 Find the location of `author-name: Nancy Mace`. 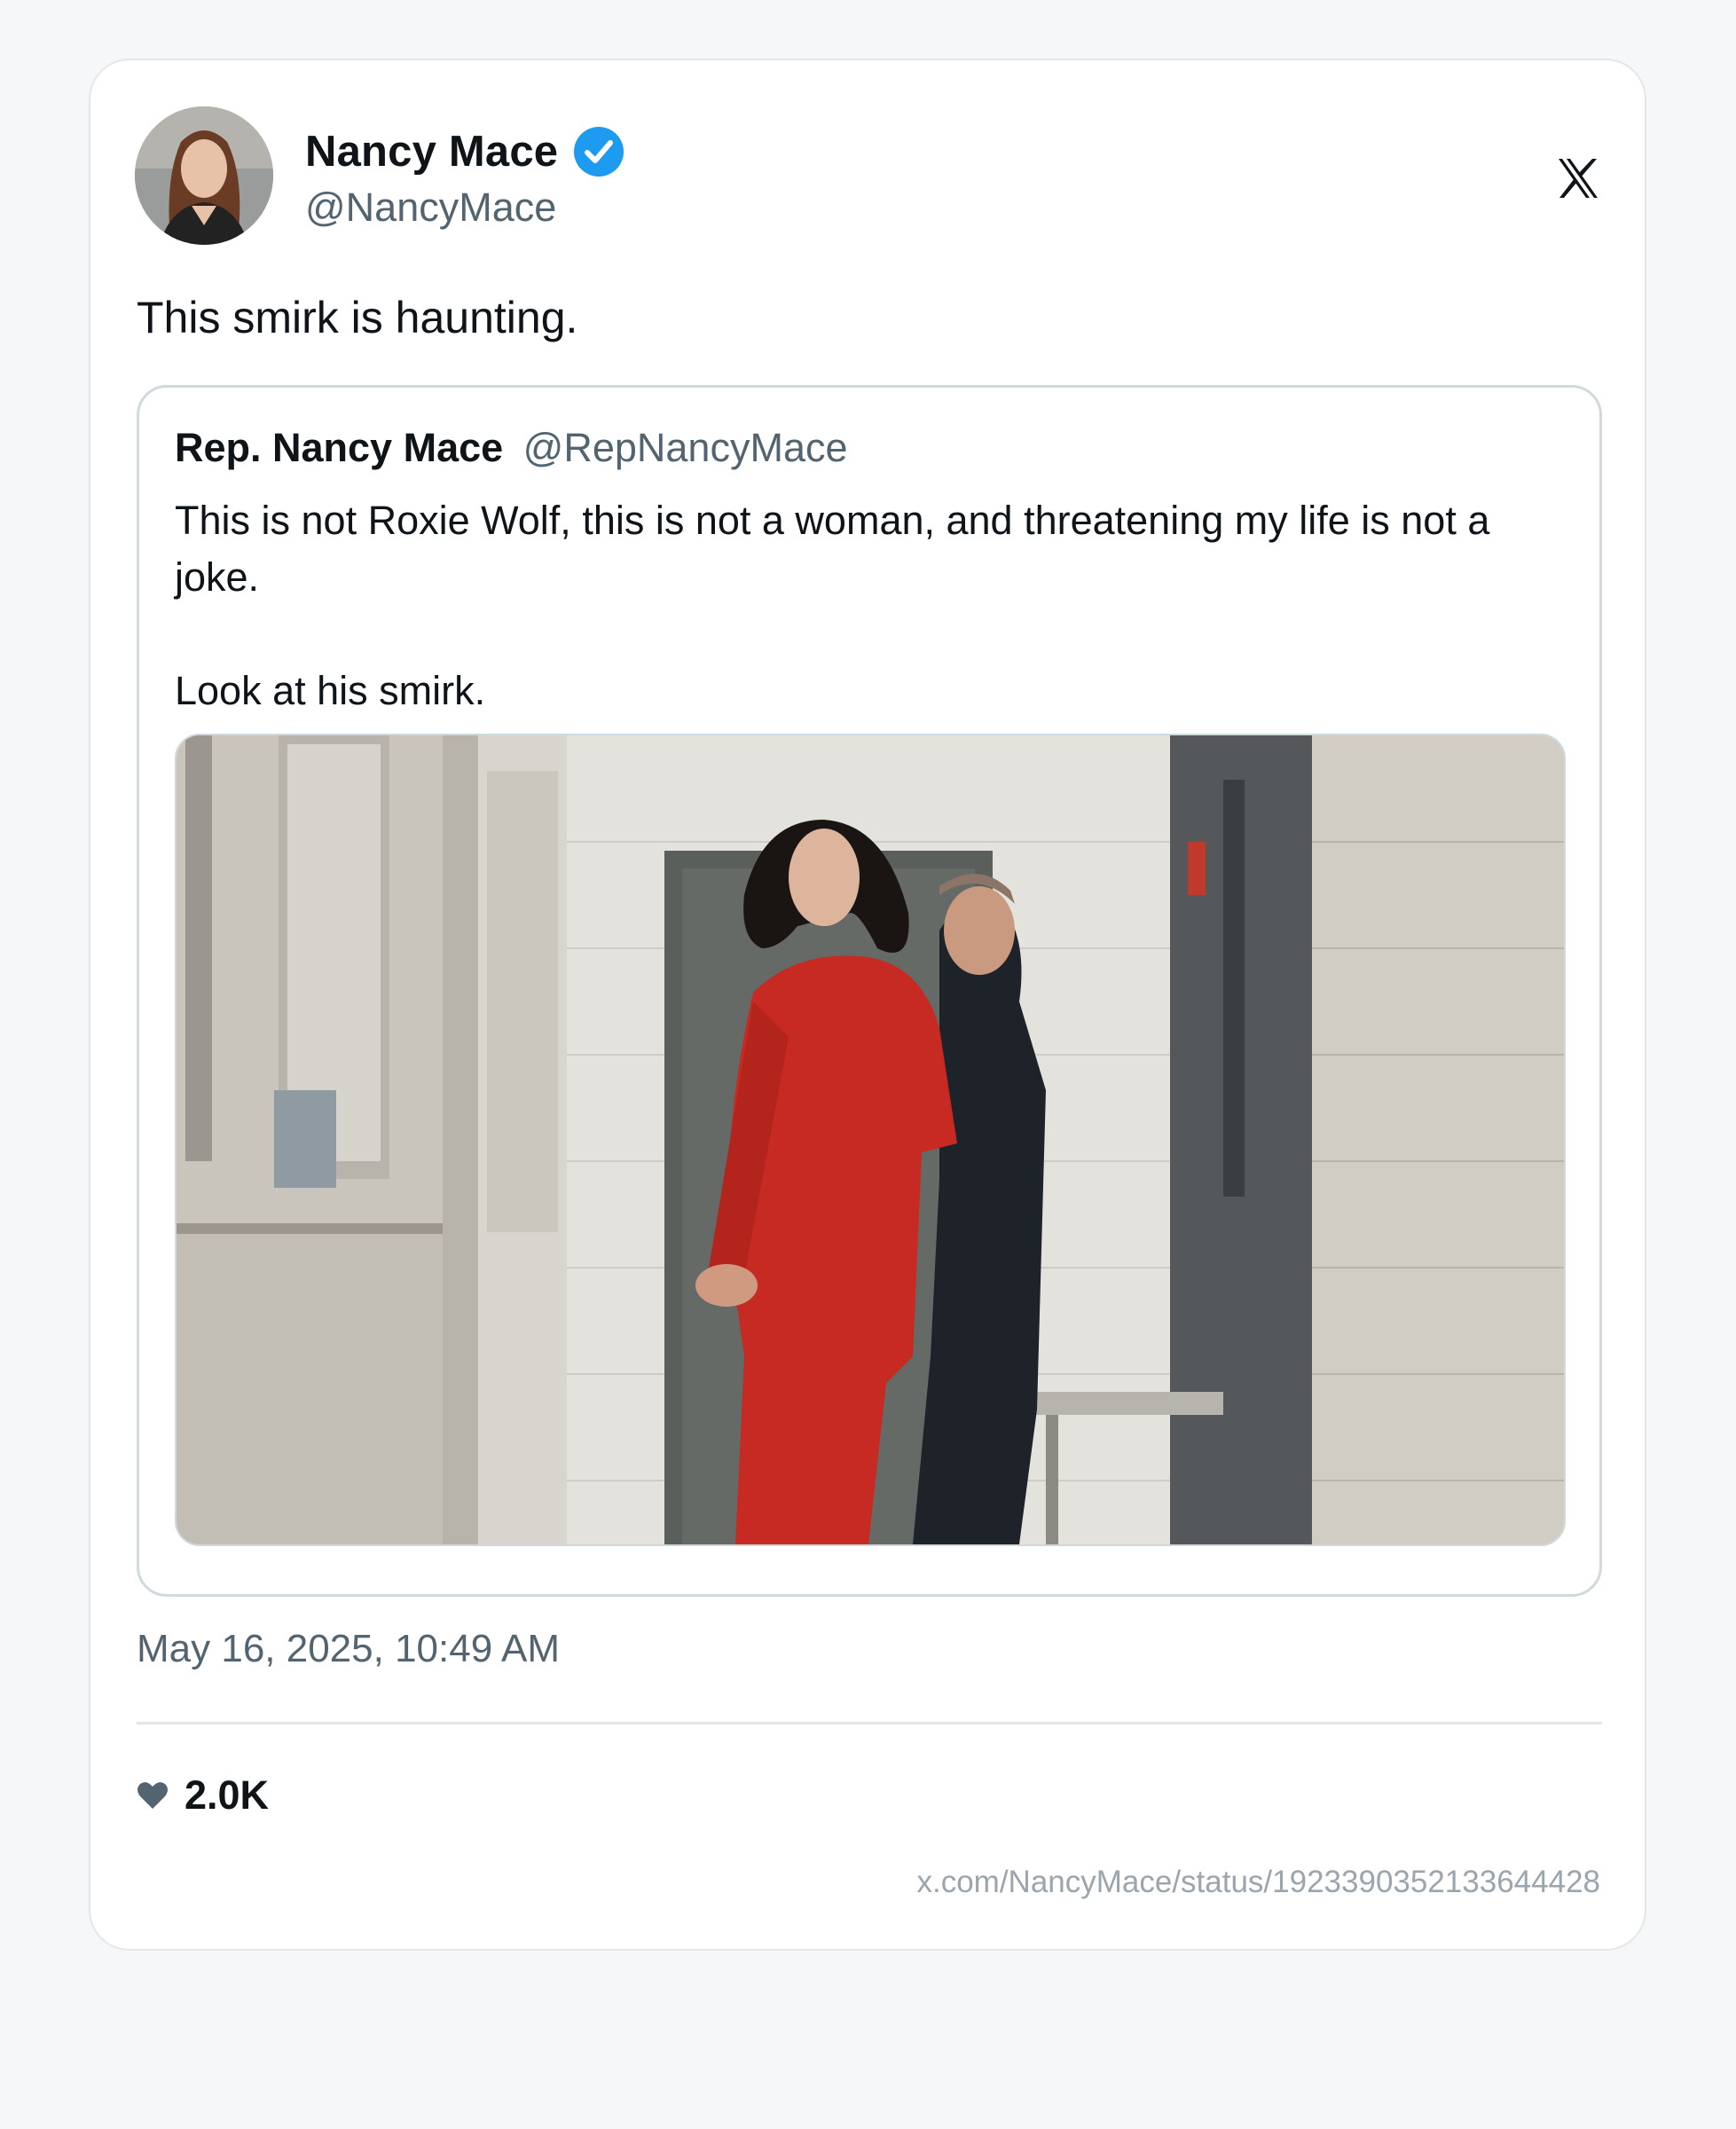

author-name: Nancy Mace is located at coordinates (431, 152).